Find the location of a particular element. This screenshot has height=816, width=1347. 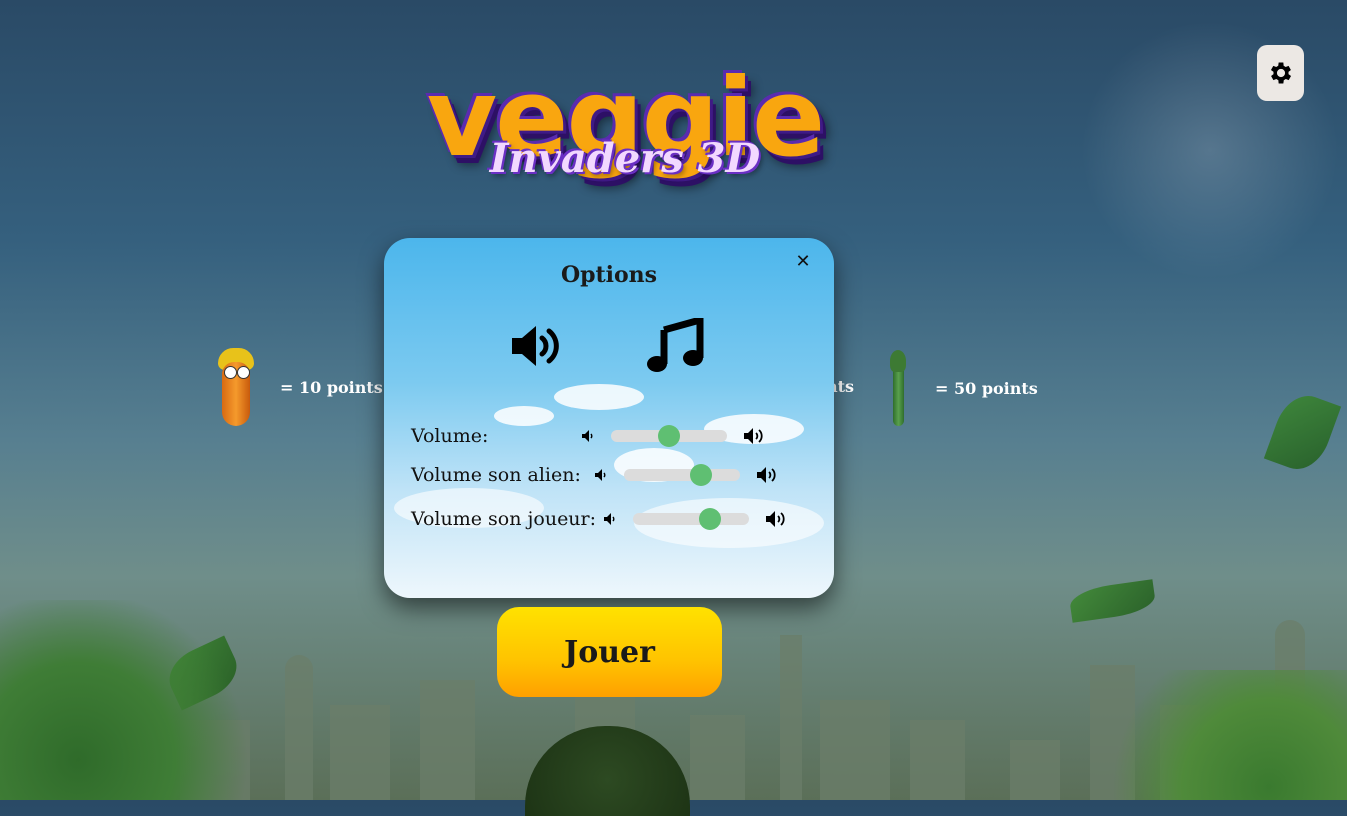

legend-item-carrot: = 10 points is located at coordinates (299, 387).